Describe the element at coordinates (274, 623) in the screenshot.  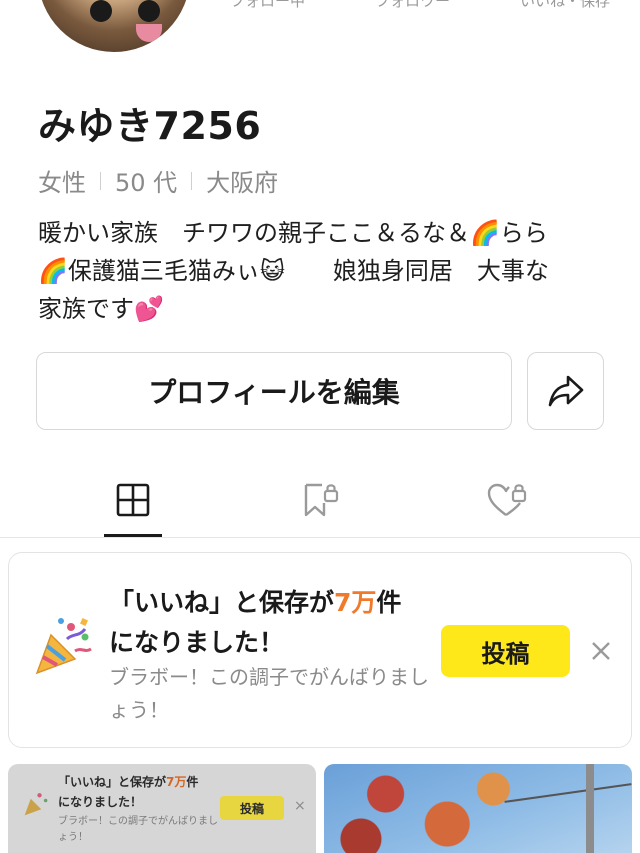
I see `notice-headline: 「いいね」と保存が7万件になりました！` at that location.